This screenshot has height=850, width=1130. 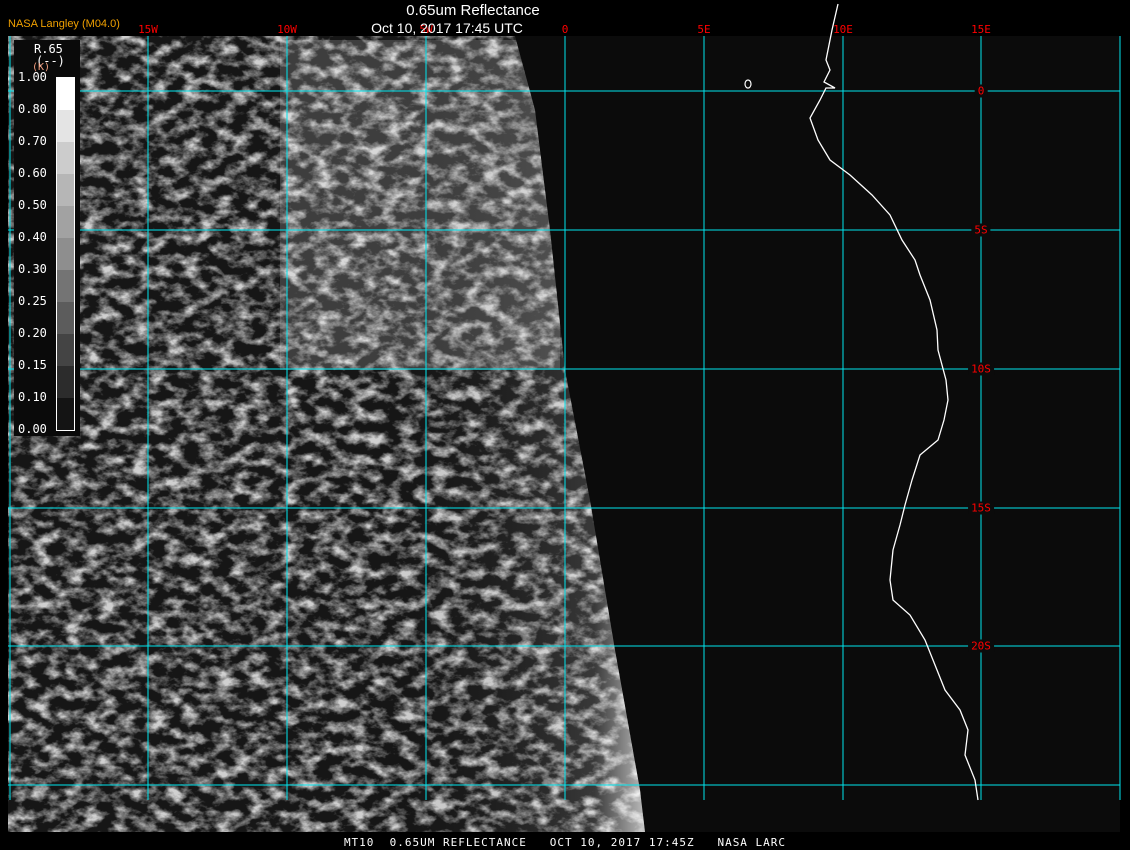 What do you see at coordinates (32, 365) in the screenshot?
I see `legend-tick-label: 0.15` at bounding box center [32, 365].